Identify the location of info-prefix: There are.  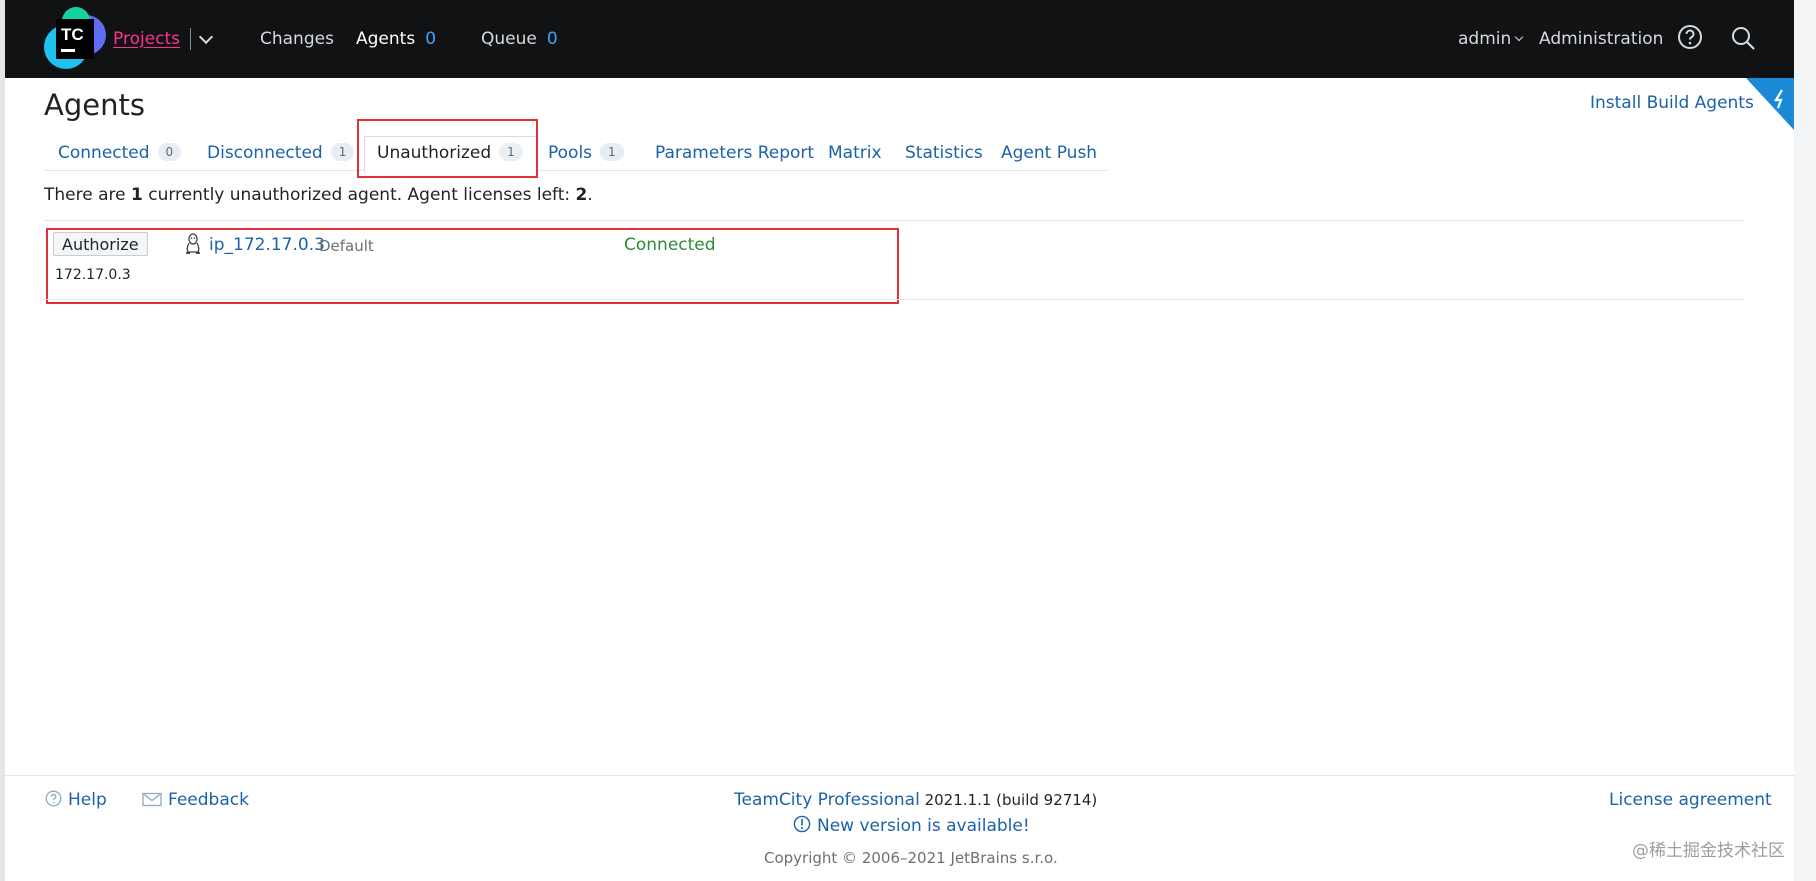
(87, 195).